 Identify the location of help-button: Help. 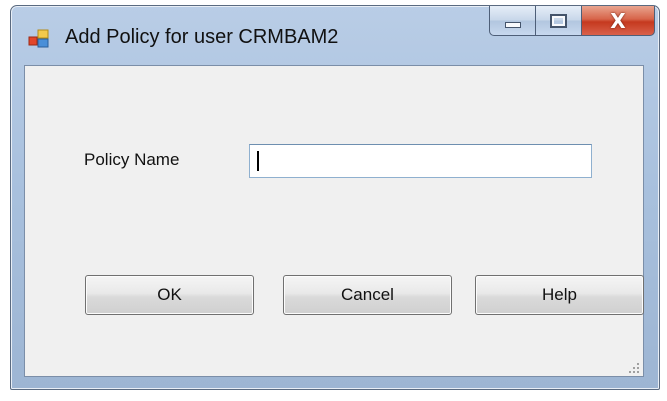
(559, 295).